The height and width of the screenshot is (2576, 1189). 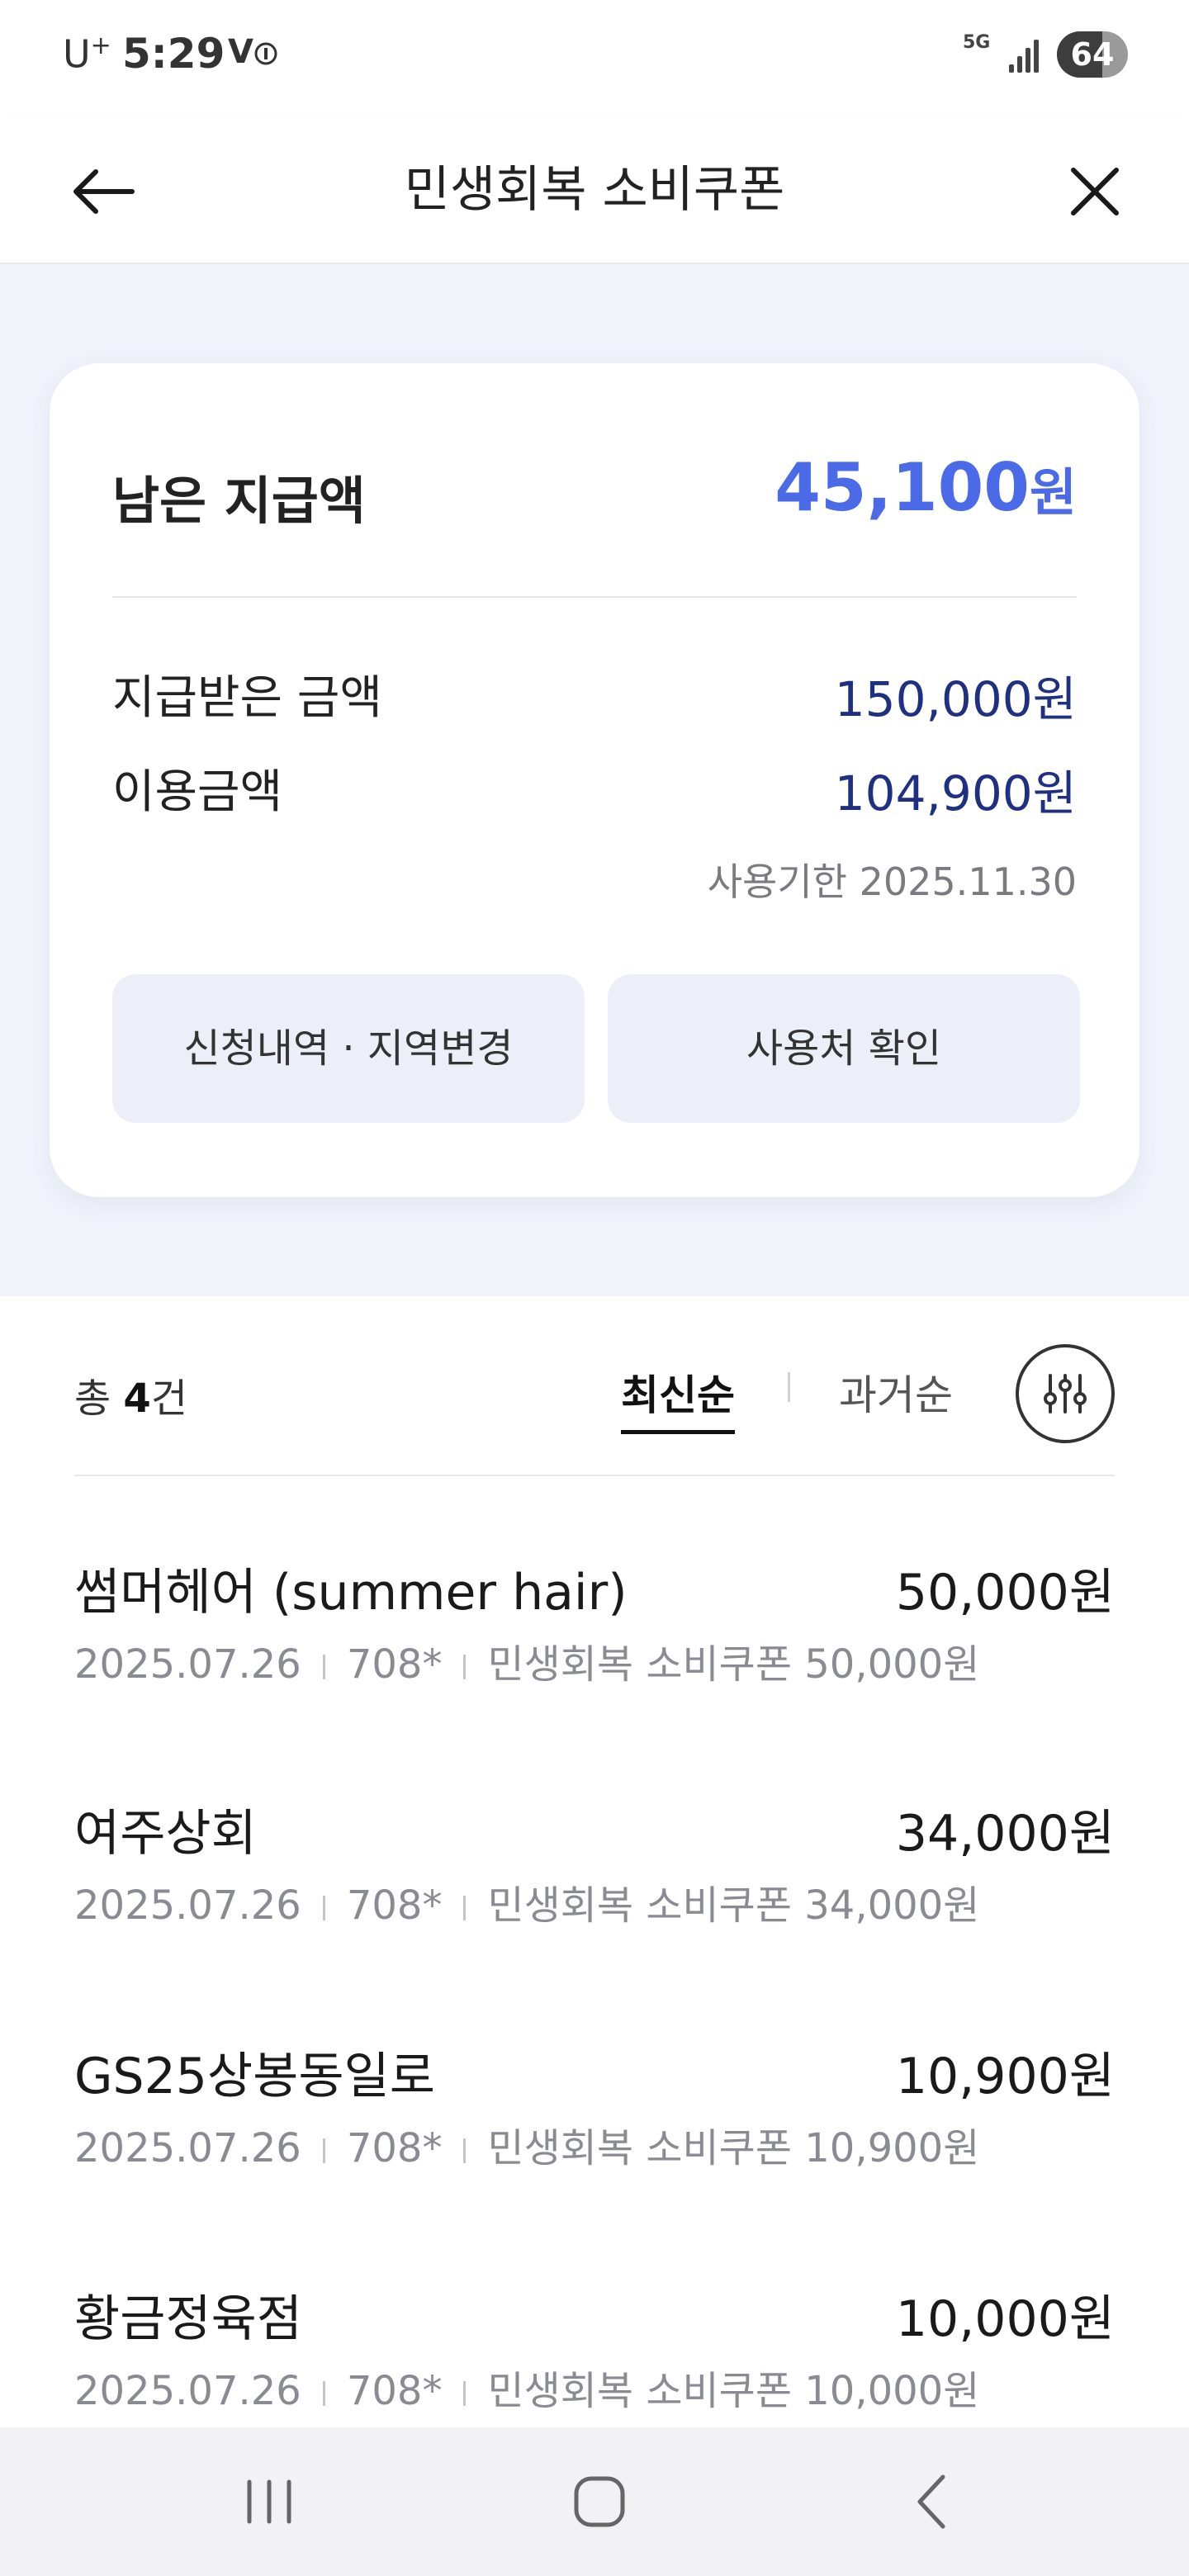 I want to click on history-region-button: 신청내역 · 지역변경, so click(x=348, y=1048).